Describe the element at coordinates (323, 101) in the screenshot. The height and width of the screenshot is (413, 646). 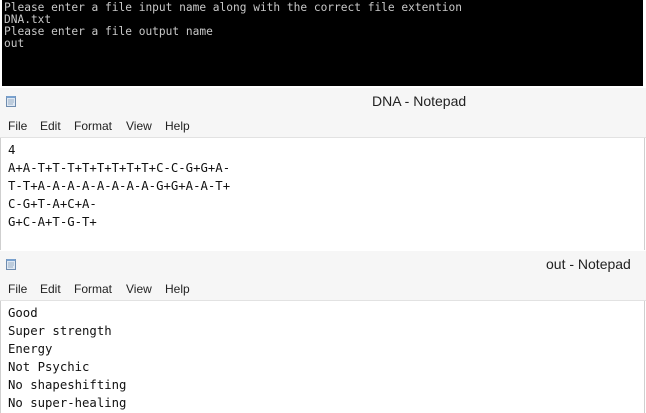
I see `title-bar: DNA - Notepad` at that location.